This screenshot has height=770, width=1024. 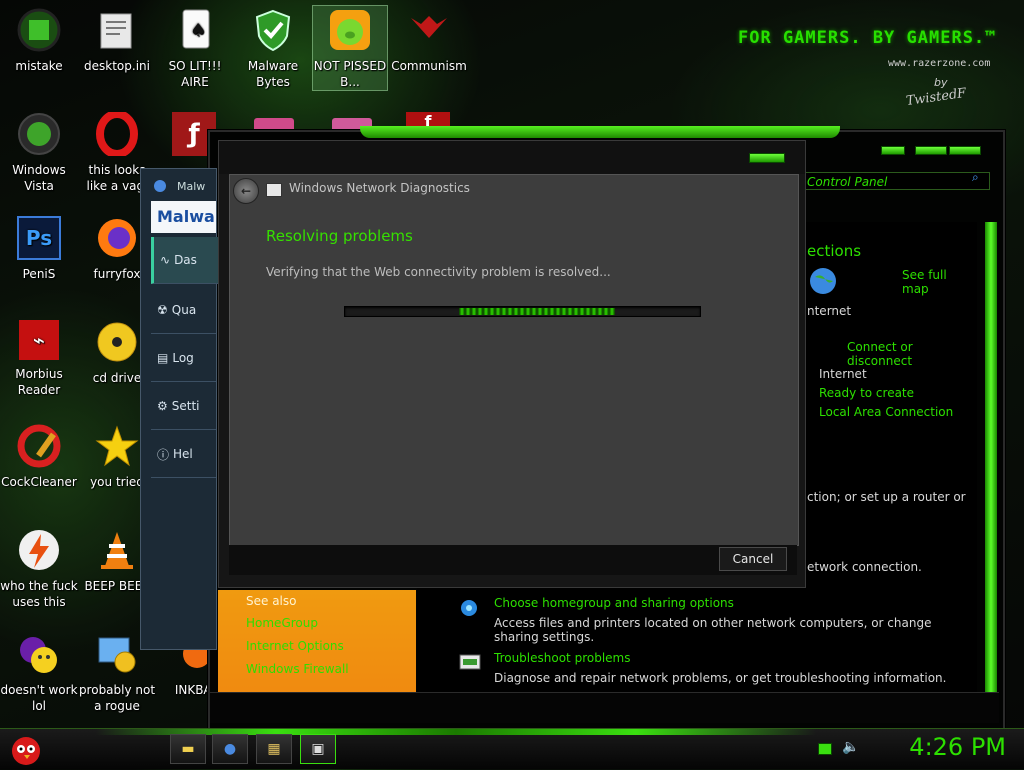 What do you see at coordinates (562, 658) in the screenshot?
I see `task-link-troubleshoot: Troubleshoot problems` at bounding box center [562, 658].